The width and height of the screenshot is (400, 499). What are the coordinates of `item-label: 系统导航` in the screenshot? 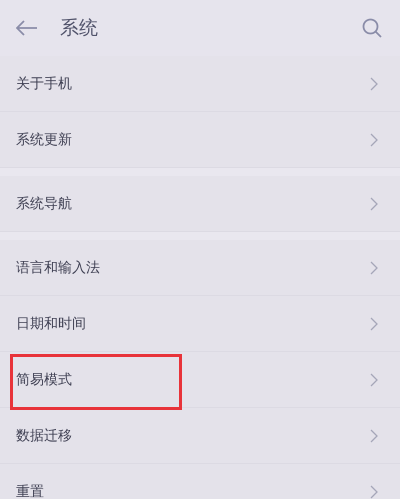 It's located at (44, 203).